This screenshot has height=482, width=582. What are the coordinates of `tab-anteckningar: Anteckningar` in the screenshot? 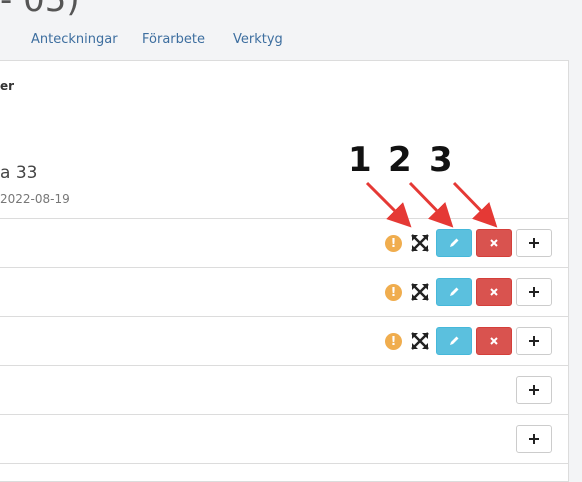 It's located at (74, 39).